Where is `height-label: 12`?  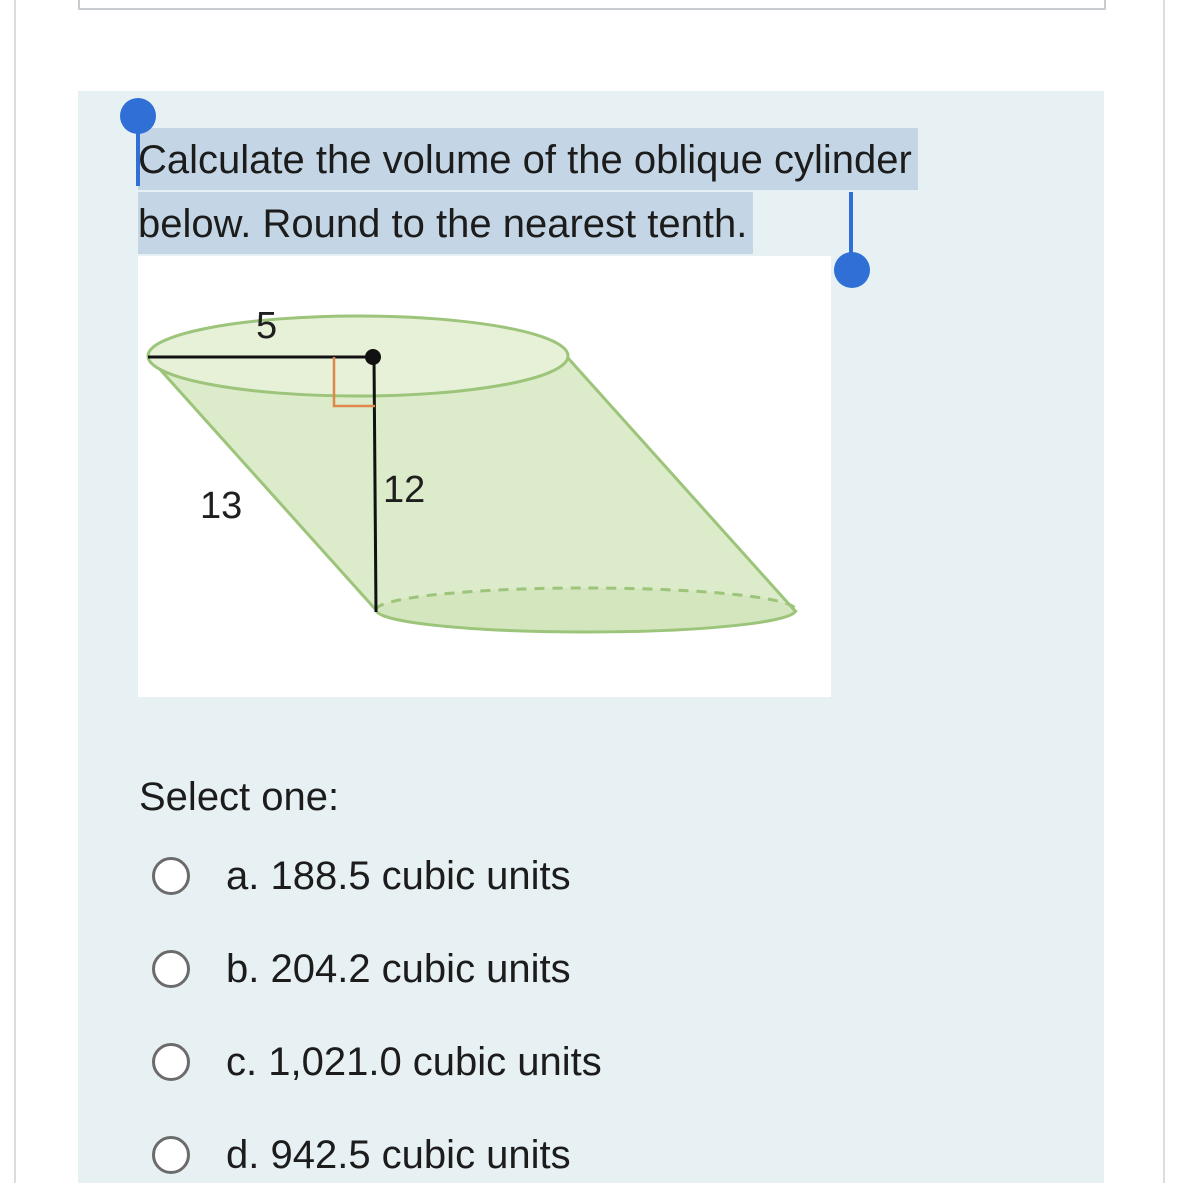
height-label: 12 is located at coordinates (404, 490).